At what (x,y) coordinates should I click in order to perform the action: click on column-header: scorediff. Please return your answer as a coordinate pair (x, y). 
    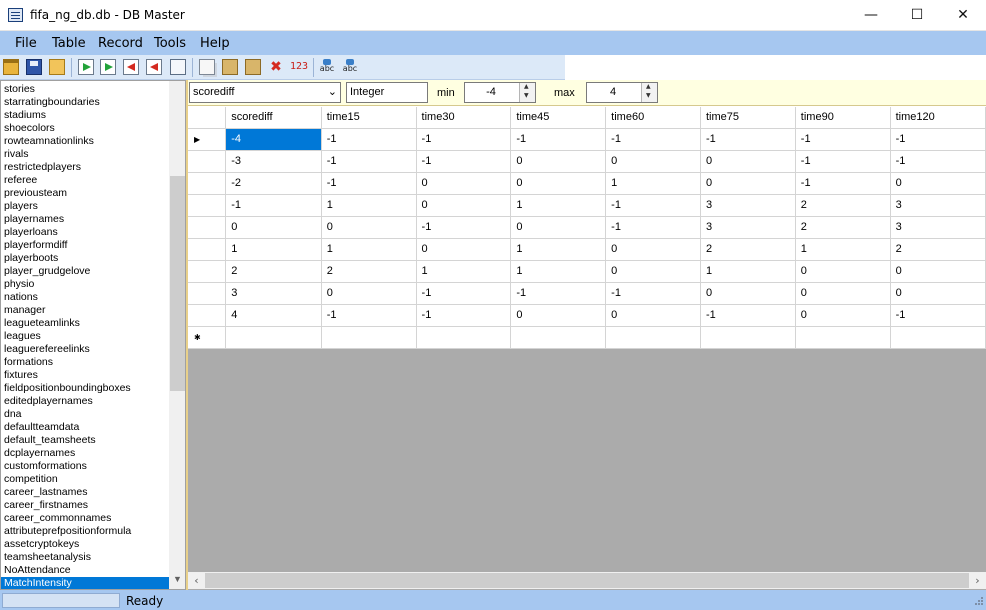
    Looking at the image, I should click on (273, 118).